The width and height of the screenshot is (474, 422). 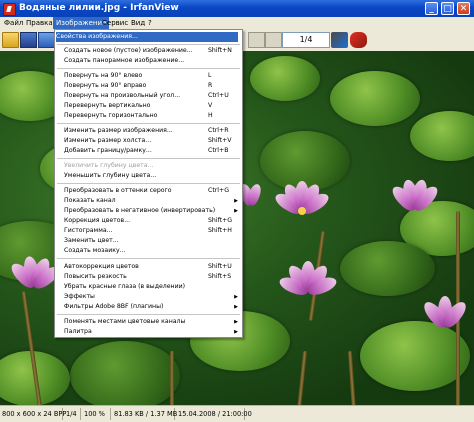 What do you see at coordinates (463, 8) in the screenshot?
I see `close-button: ✕` at bounding box center [463, 8].